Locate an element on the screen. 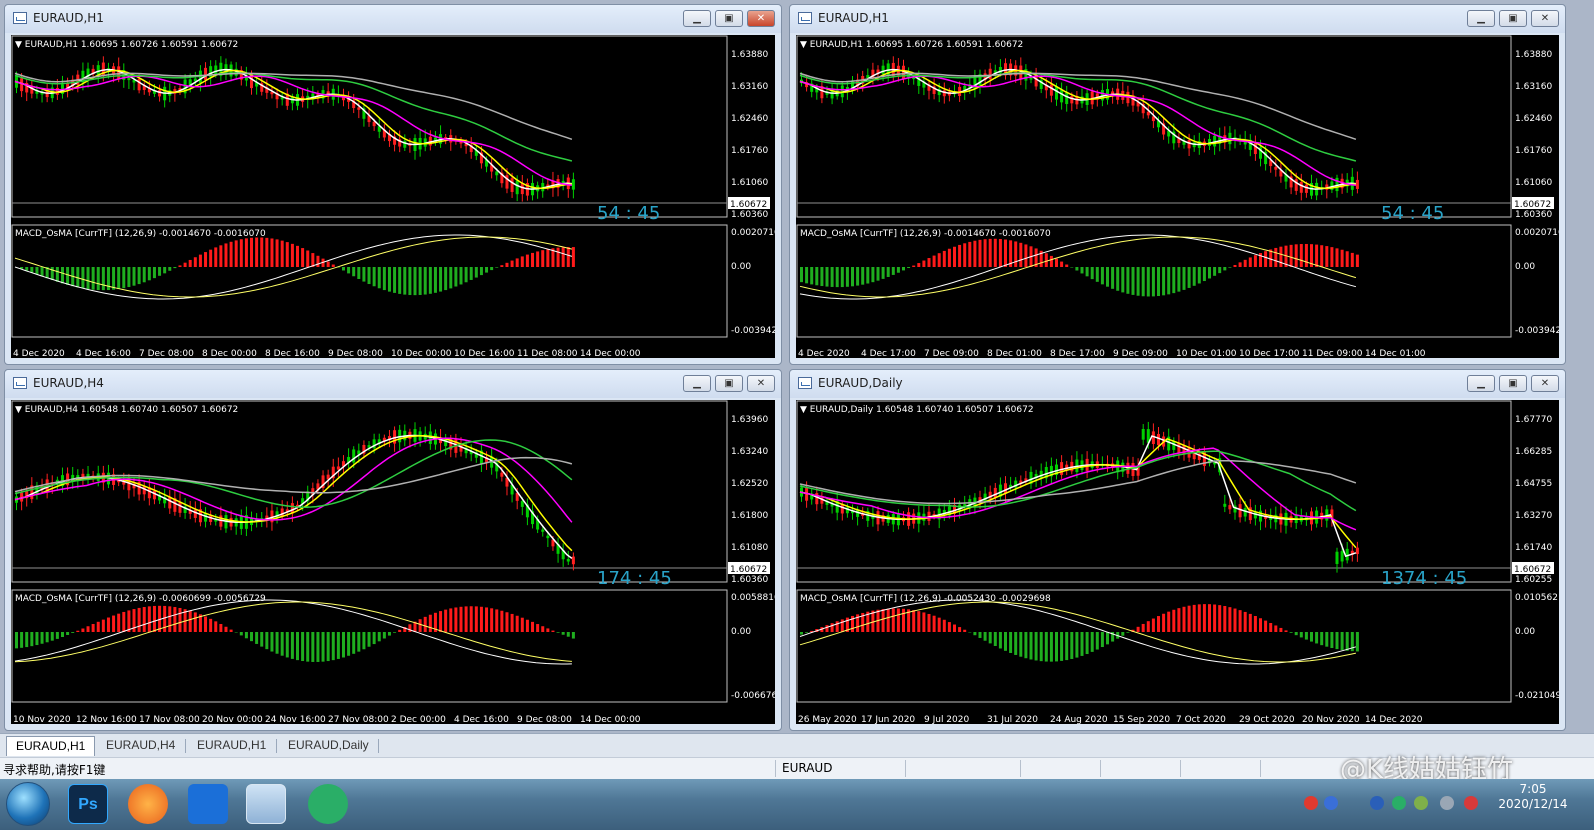 This screenshot has height=830, width=1594. window-titlebar: EURAUD,Daily ▁ ▣ ✕ is located at coordinates (1177, 384).